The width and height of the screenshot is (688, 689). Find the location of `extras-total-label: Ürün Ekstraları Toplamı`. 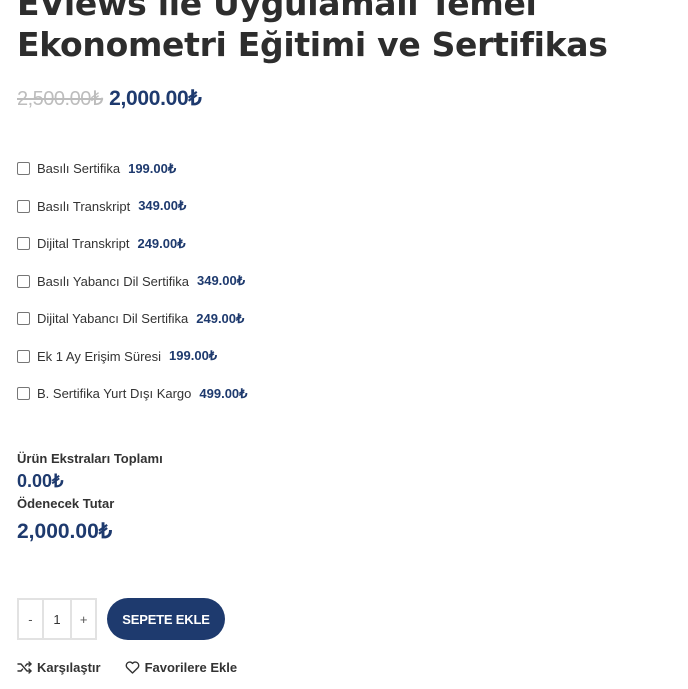

extras-total-label: Ürün Ekstraları Toplamı is located at coordinates (90, 458).